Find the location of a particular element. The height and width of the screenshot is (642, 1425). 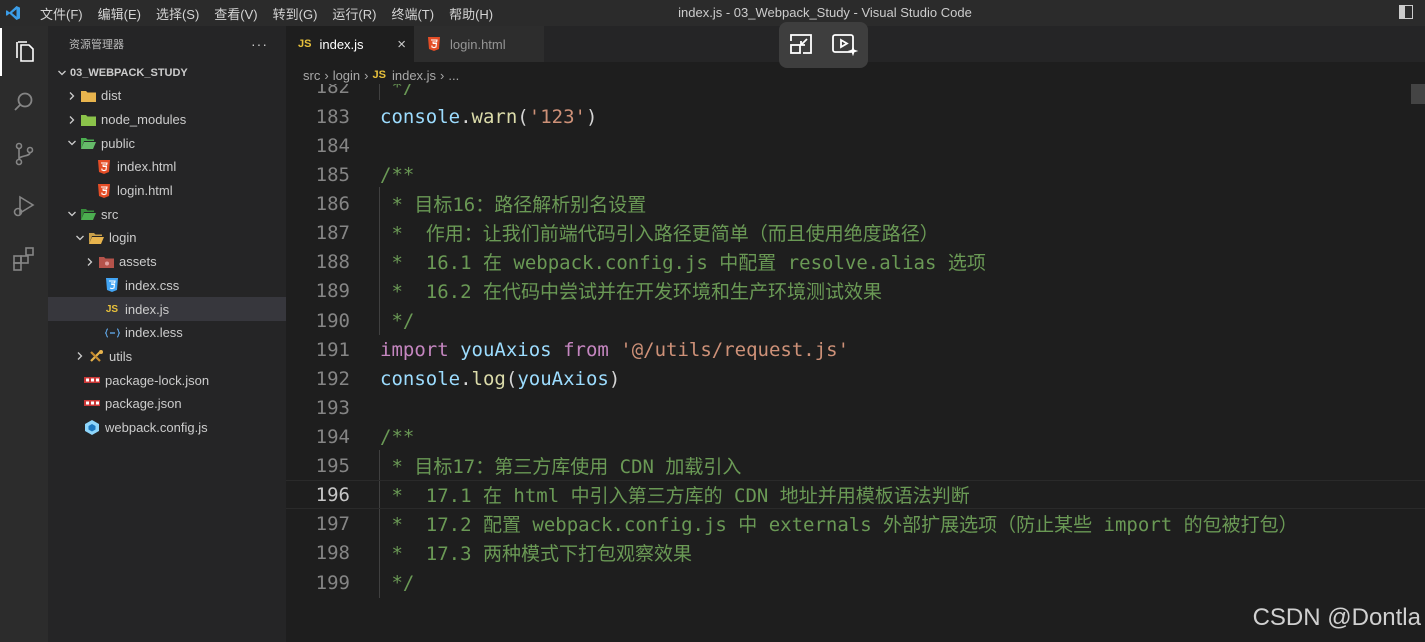

tree-item-utils: utils is located at coordinates (167, 357).